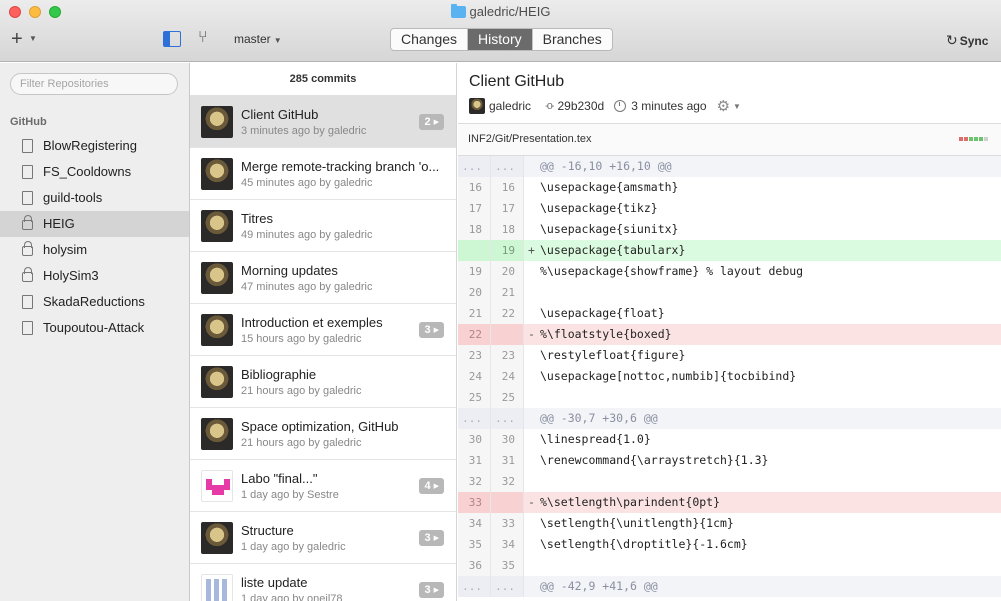  I want to click on old-line-number: 23, so click(474, 355).